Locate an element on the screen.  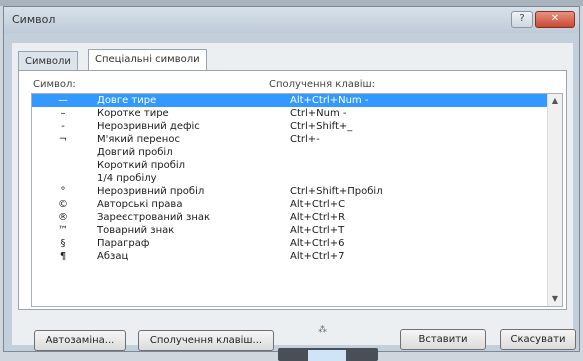
row-name: 1/4 пробілу is located at coordinates (127, 178).